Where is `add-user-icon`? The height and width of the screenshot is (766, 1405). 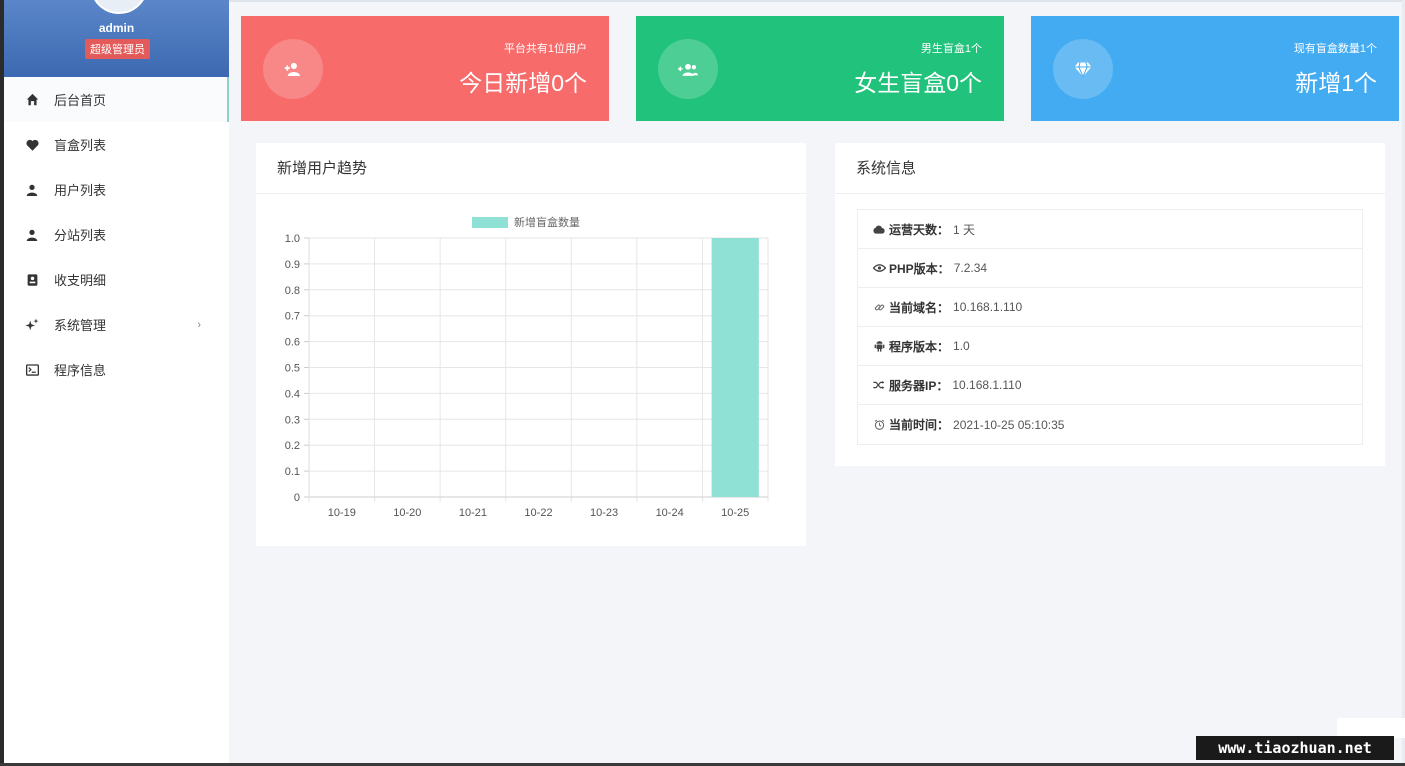 add-user-icon is located at coordinates (293, 69).